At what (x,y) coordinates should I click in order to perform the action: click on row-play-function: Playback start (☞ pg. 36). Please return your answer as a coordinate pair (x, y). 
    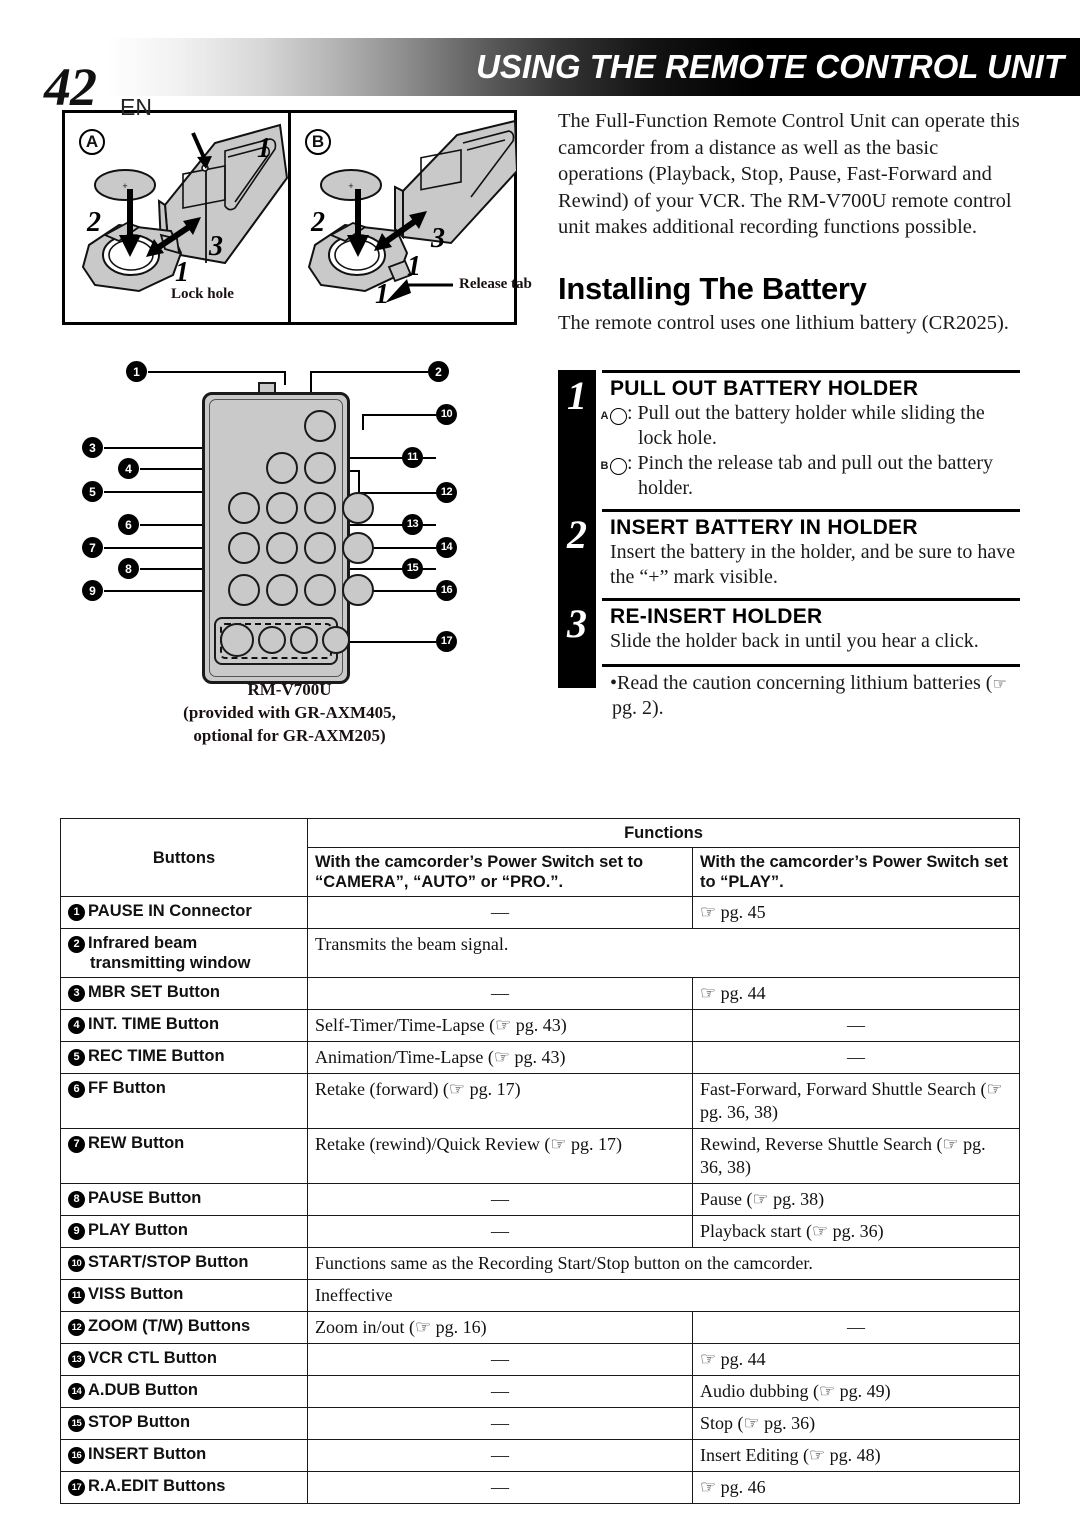
    Looking at the image, I should click on (856, 1231).